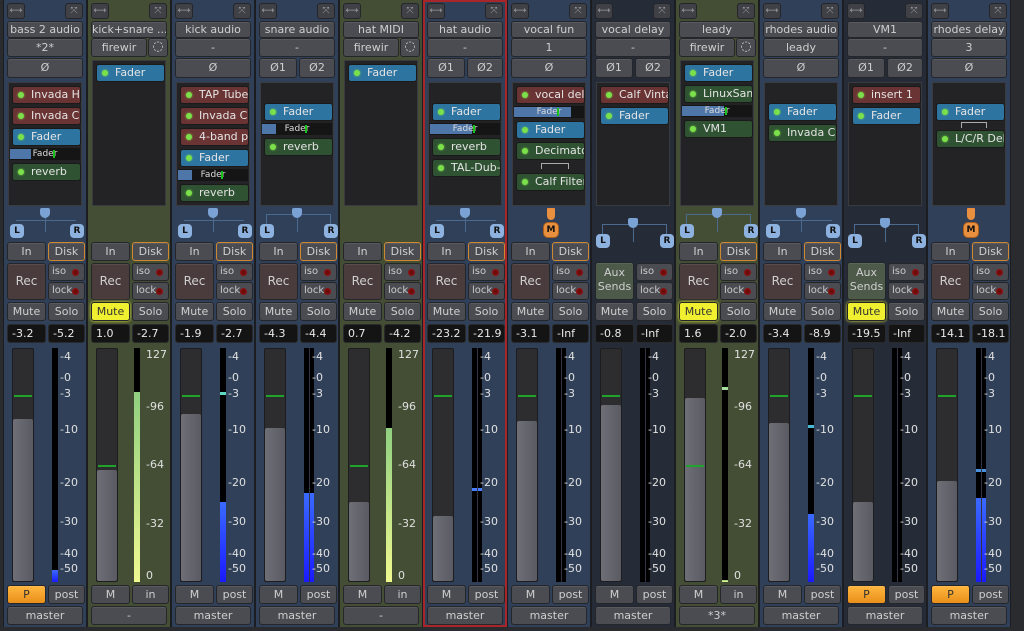 This screenshot has width=1024, height=631. Describe the element at coordinates (866, 281) in the screenshot. I see `aux-sends-button: Aux Sends` at that location.